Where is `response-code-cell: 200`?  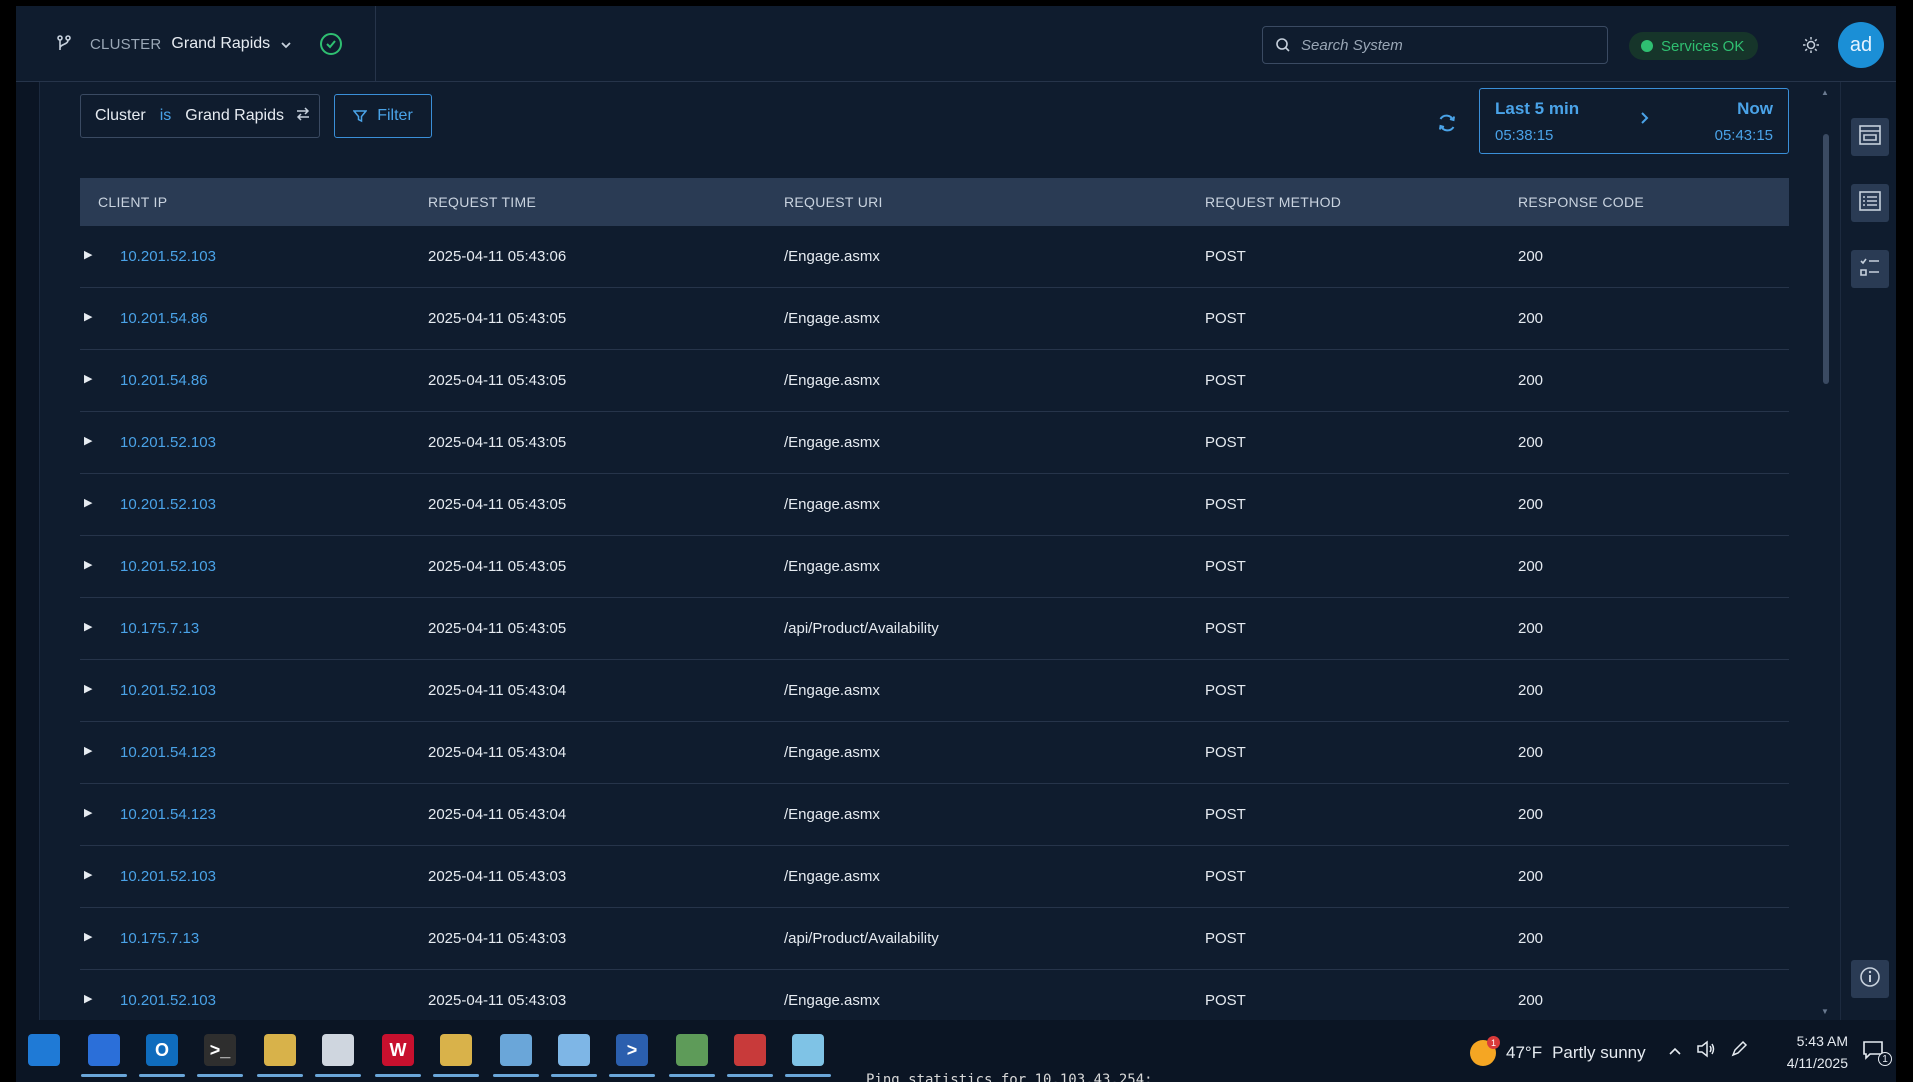
response-code-cell: 200 is located at coordinates (1531, 876).